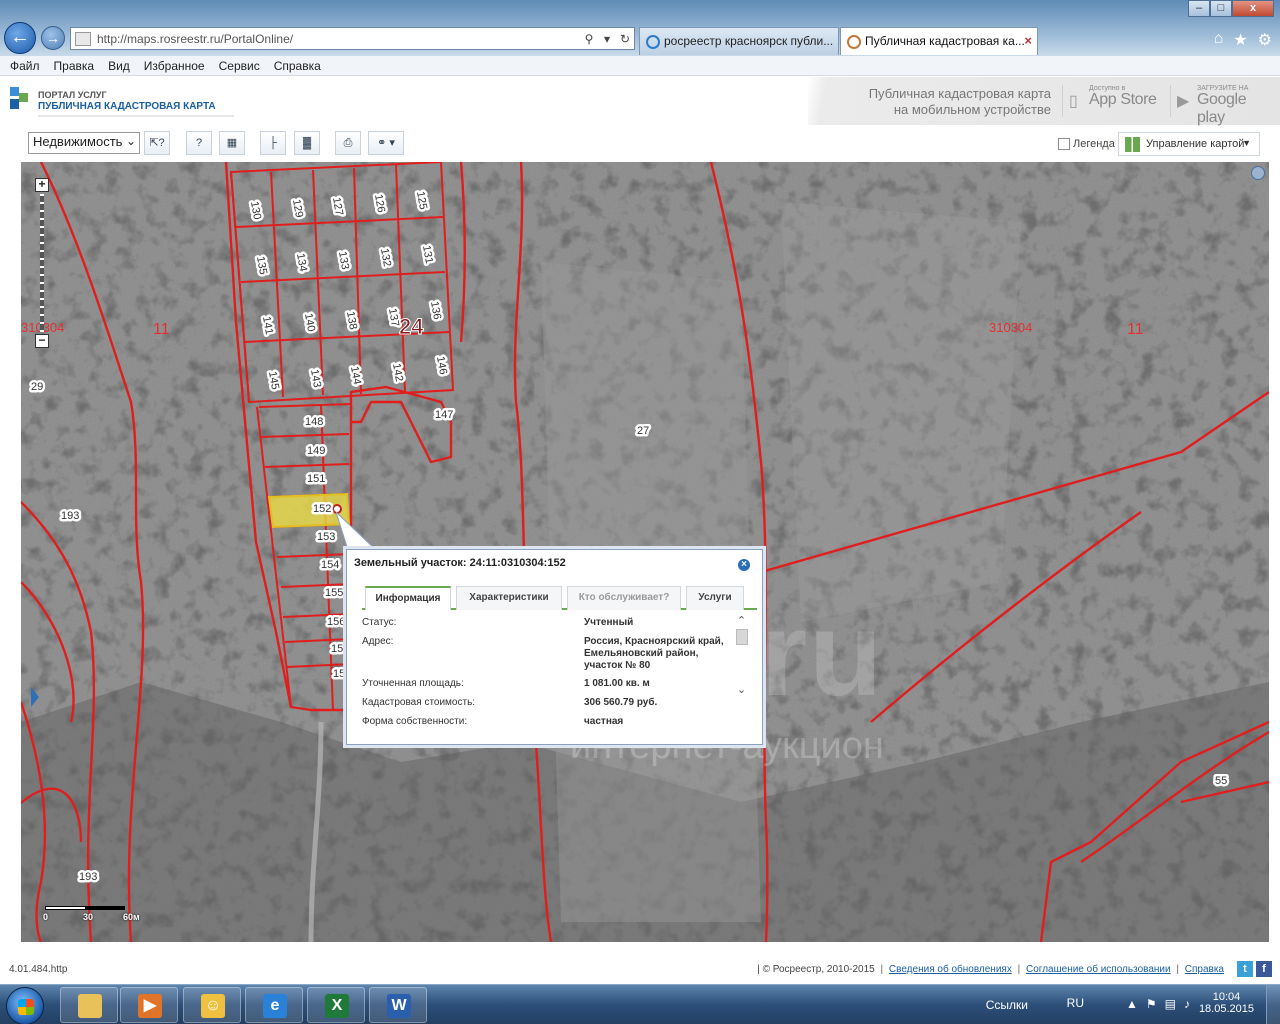 This screenshot has height=1024, width=1280. I want to click on minimize-button: –, so click(1199, 8).